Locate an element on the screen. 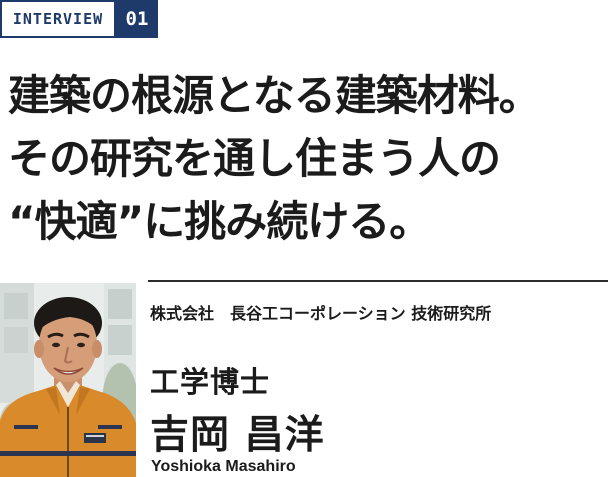  headline-line-1: 建築の根源となる建築材料。 is located at coordinates (274, 95).